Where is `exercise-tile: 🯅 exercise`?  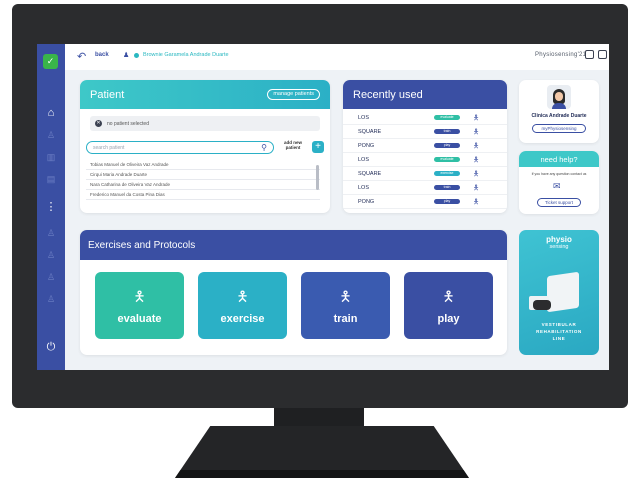 exercise-tile: 🯅 exercise is located at coordinates (242, 305).